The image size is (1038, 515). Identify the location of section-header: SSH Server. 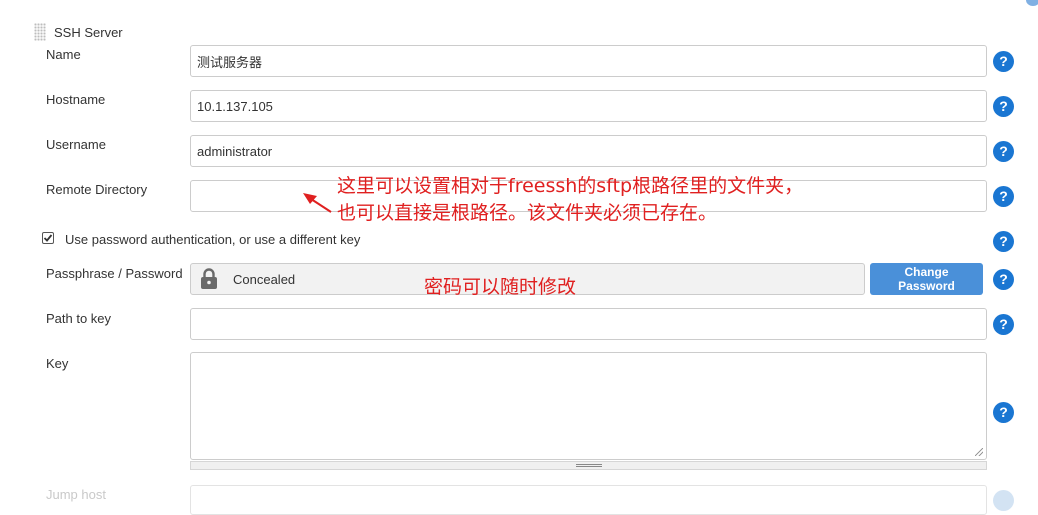
(78, 32).